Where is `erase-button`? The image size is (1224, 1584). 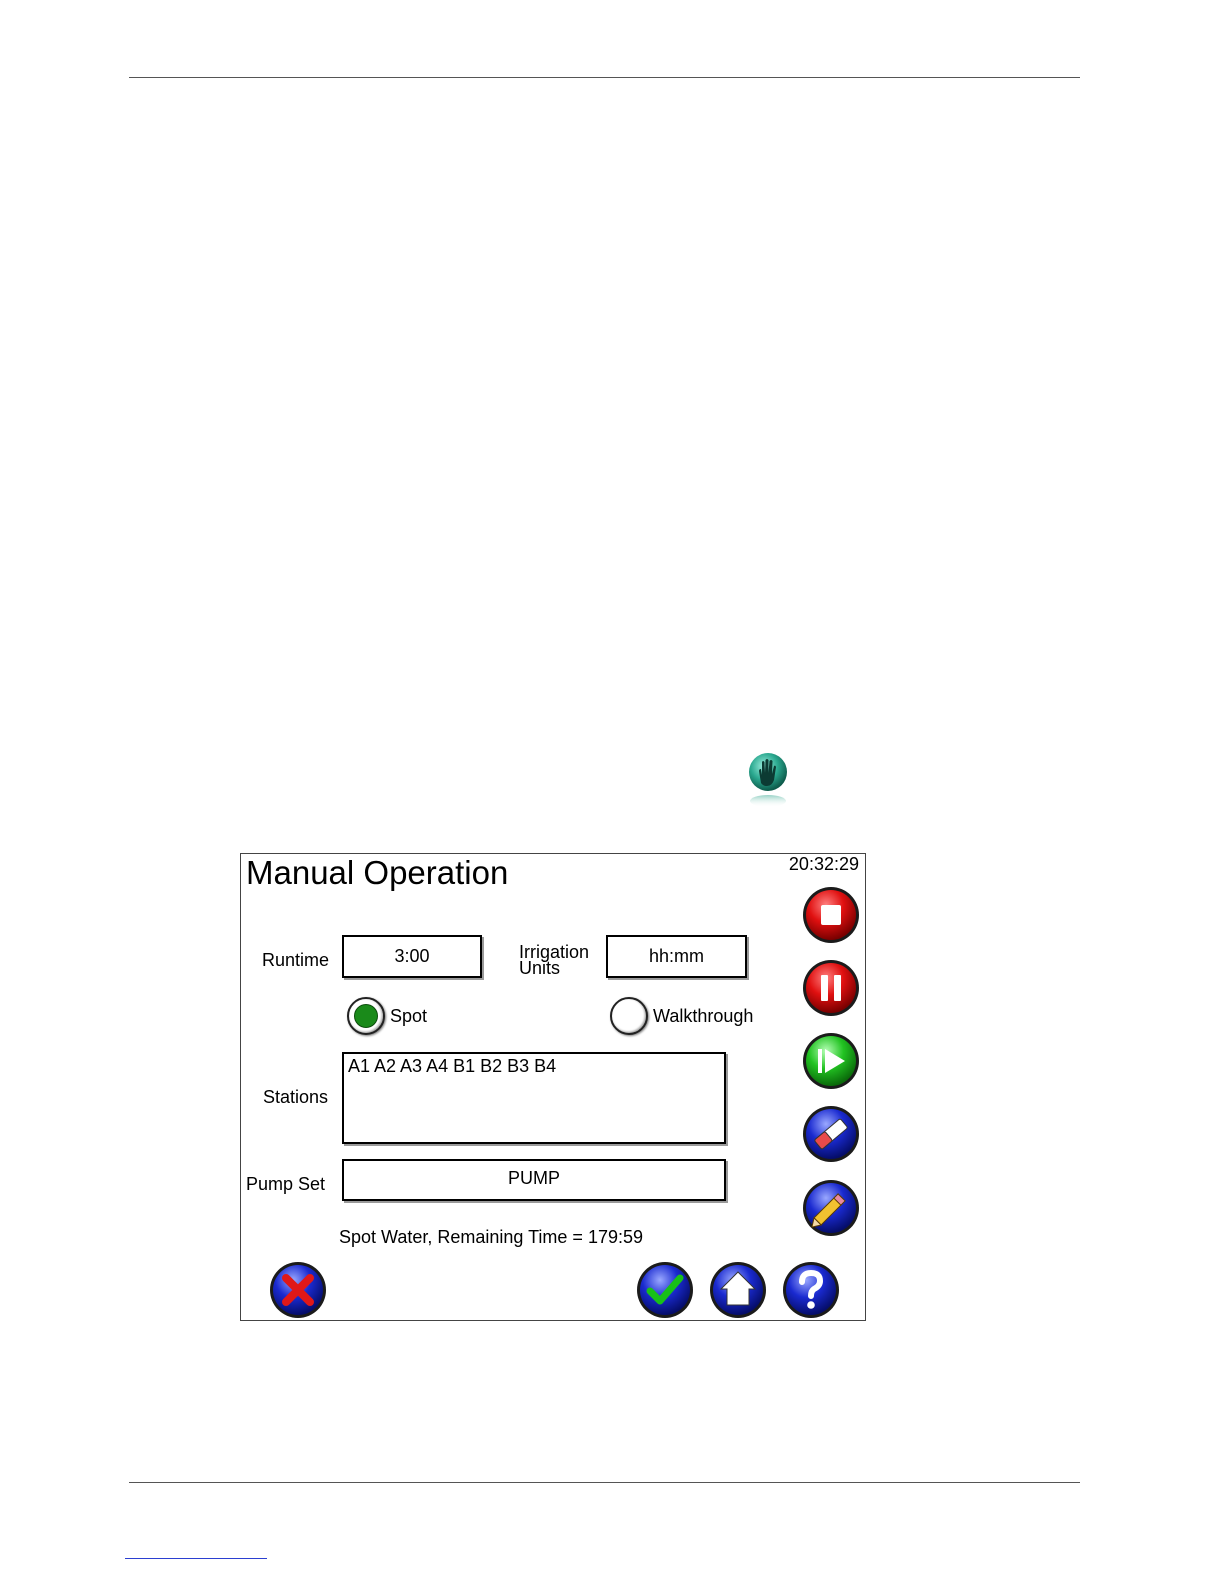
erase-button is located at coordinates (831, 1134).